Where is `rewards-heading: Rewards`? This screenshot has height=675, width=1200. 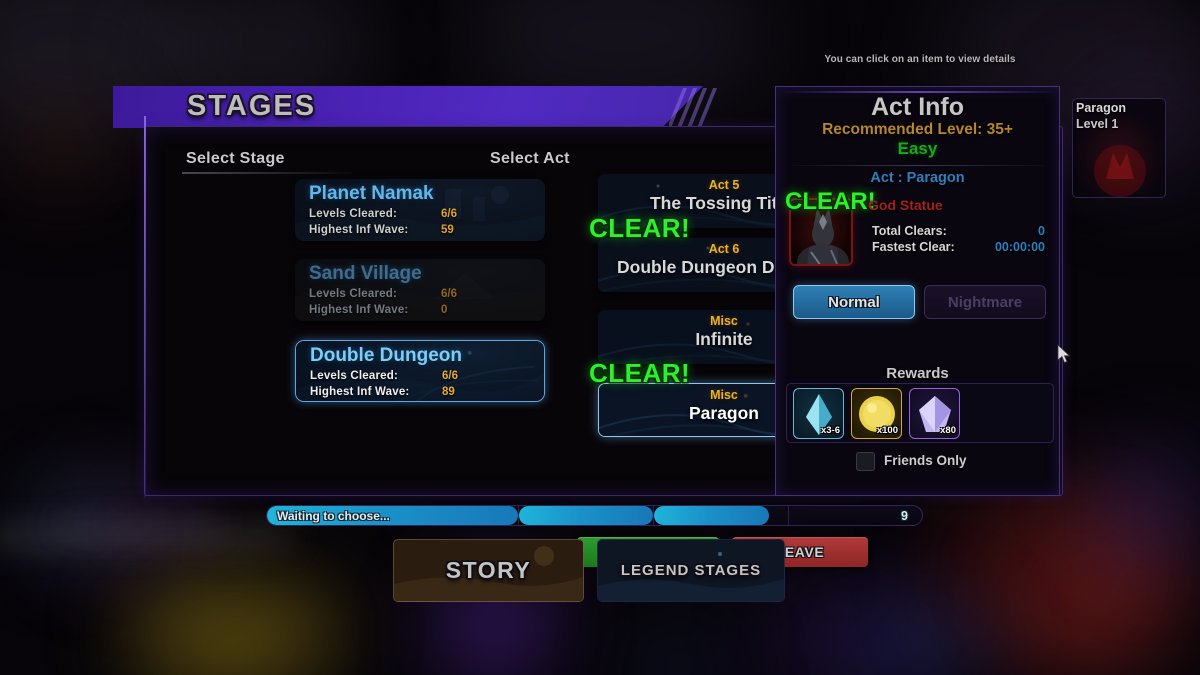
rewards-heading: Rewards is located at coordinates (917, 373).